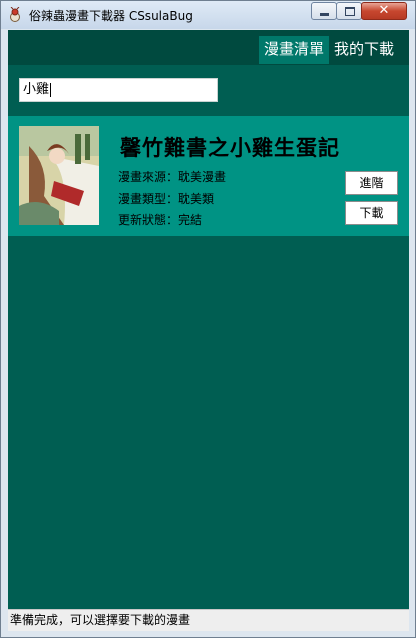  Describe the element at coordinates (59, 175) in the screenshot. I see `manga-cover-image` at that location.